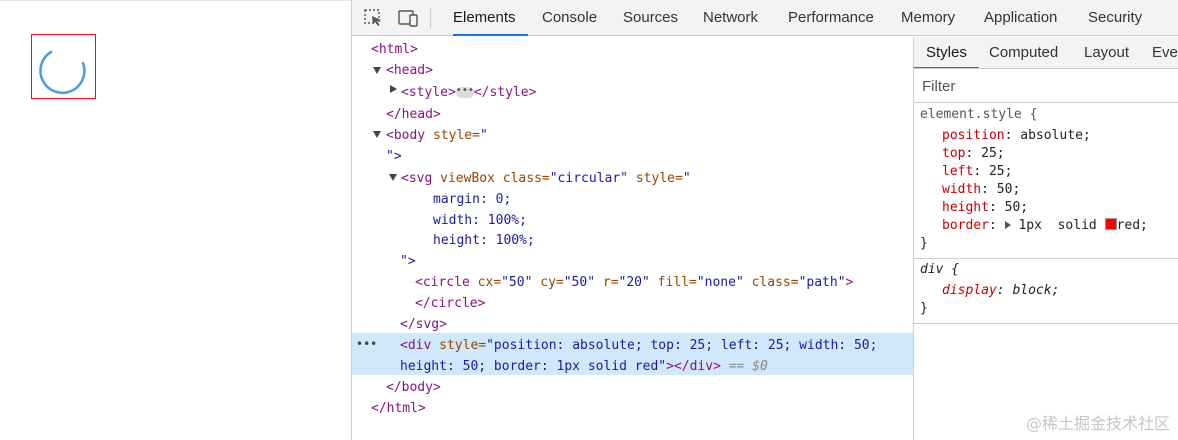 Image resolution: width=1178 pixels, height=440 pixels. Describe the element at coordinates (464, 92) in the screenshot. I see `collapsed-content-chip: •••` at that location.